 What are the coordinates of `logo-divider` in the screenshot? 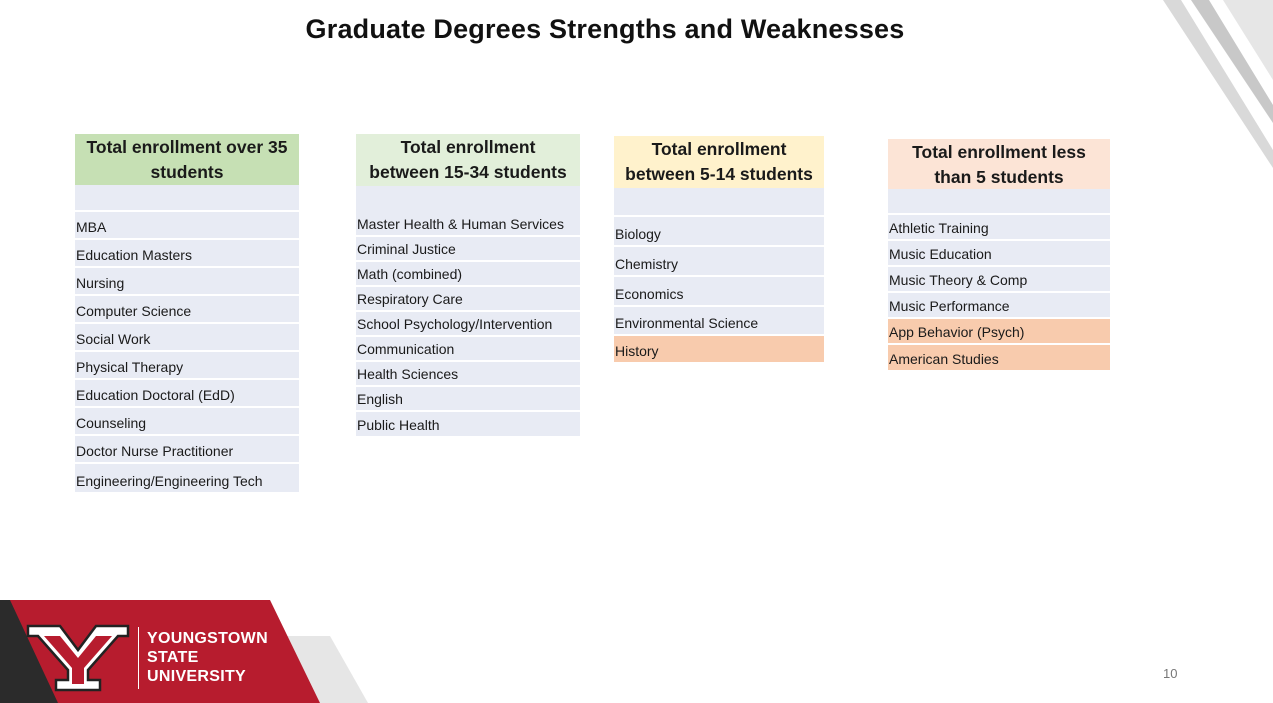 It's located at (138, 658).